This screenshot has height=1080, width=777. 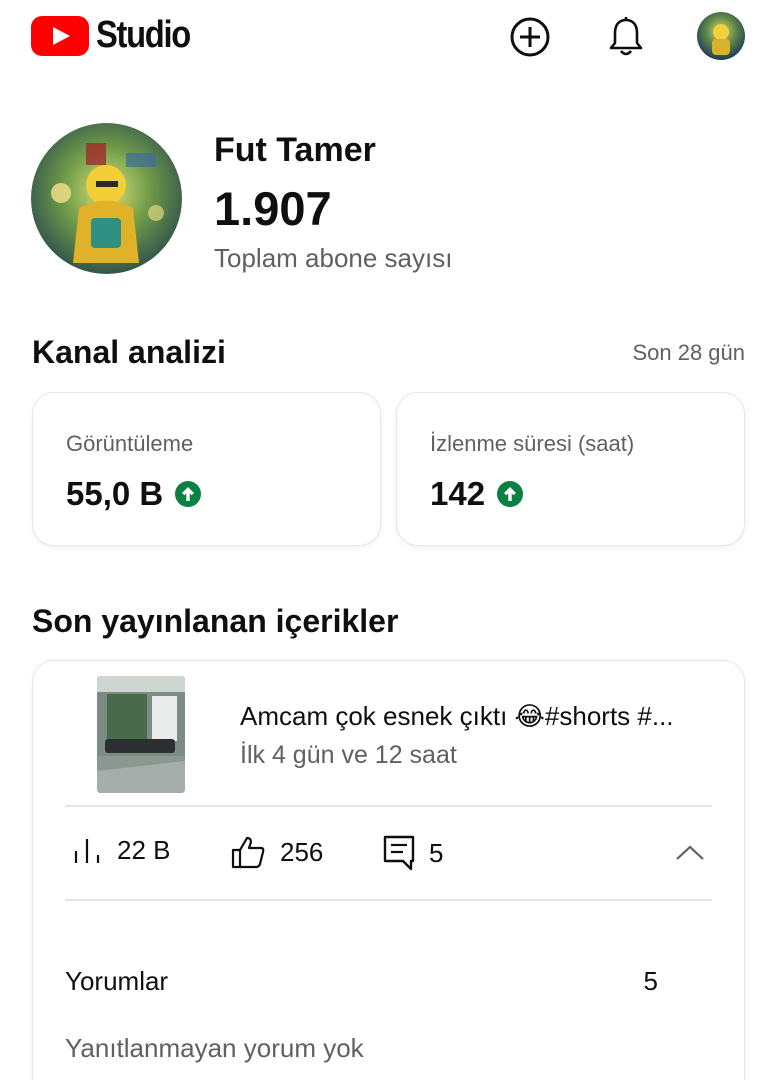 I want to click on channel-avatar-image, so click(x=106, y=198).